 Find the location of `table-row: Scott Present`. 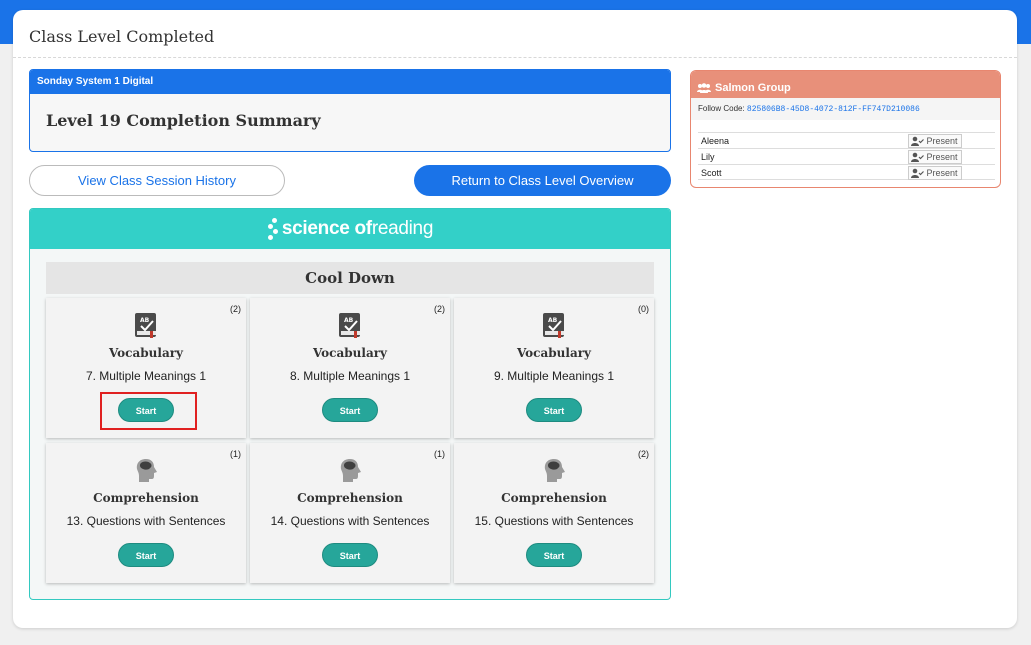

table-row: Scott Present is located at coordinates (846, 172).